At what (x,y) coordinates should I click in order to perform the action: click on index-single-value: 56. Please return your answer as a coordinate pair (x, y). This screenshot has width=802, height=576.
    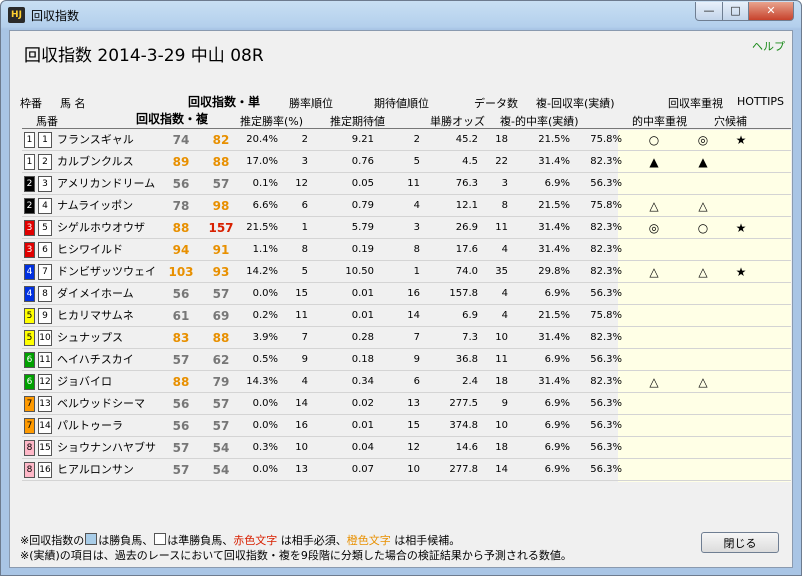
    Looking at the image, I should click on (181, 294).